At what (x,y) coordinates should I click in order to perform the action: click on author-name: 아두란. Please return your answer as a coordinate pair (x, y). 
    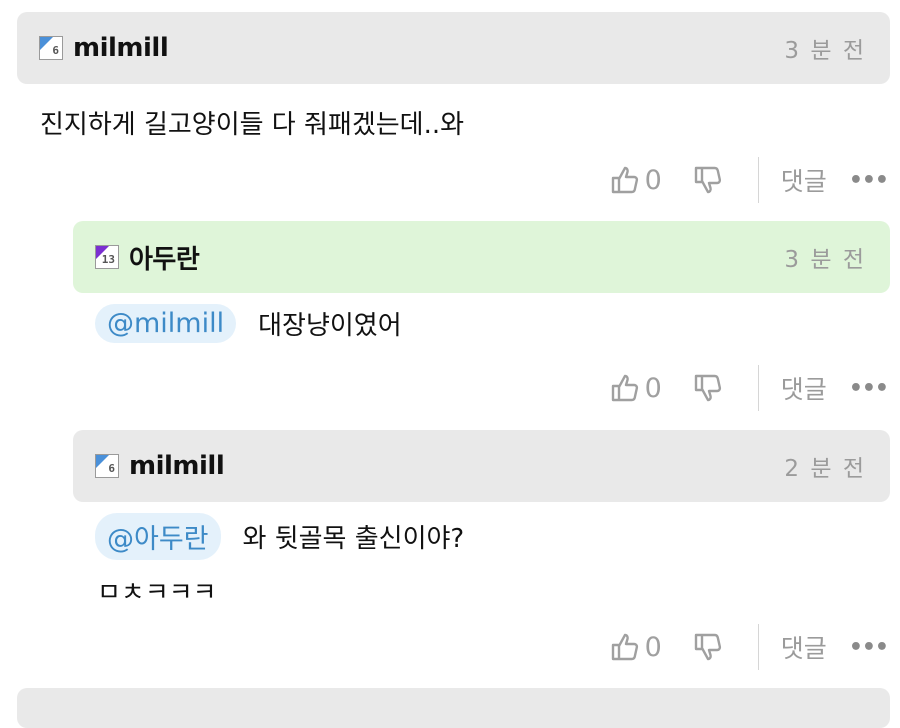
    Looking at the image, I should click on (164, 257).